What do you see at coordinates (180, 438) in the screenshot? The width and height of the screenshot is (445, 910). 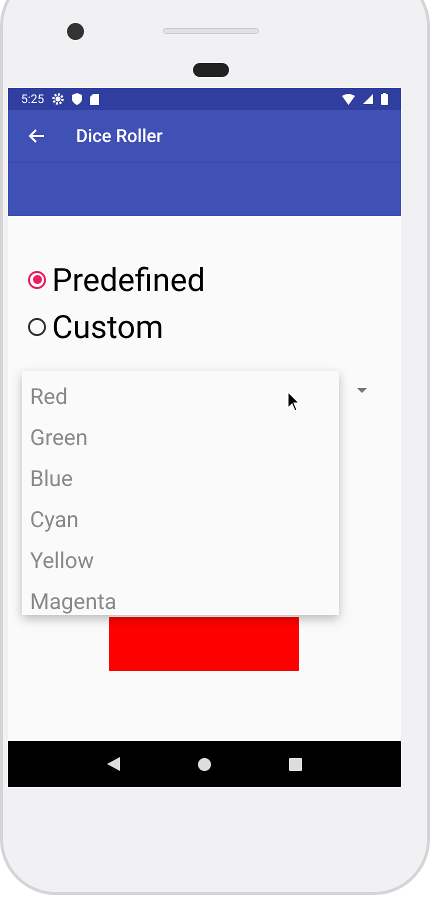 I see `dropdown-item: Green` at bounding box center [180, 438].